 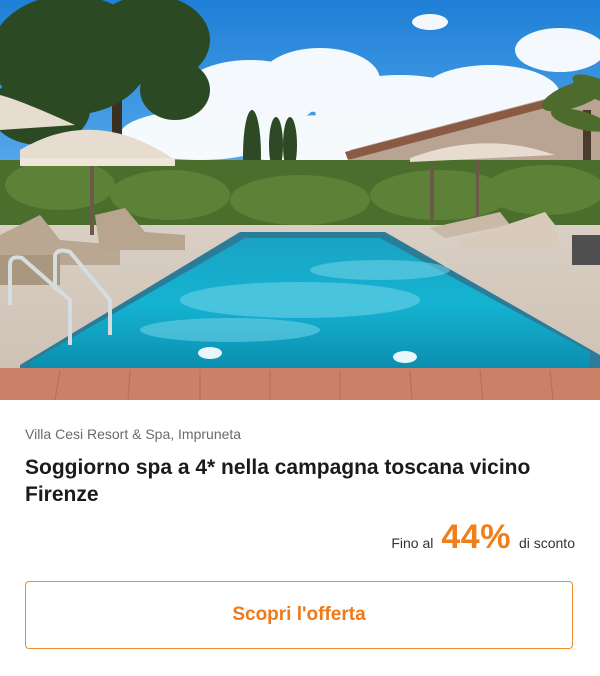 What do you see at coordinates (412, 543) in the screenshot?
I see `discount-prefix: Fino al` at bounding box center [412, 543].